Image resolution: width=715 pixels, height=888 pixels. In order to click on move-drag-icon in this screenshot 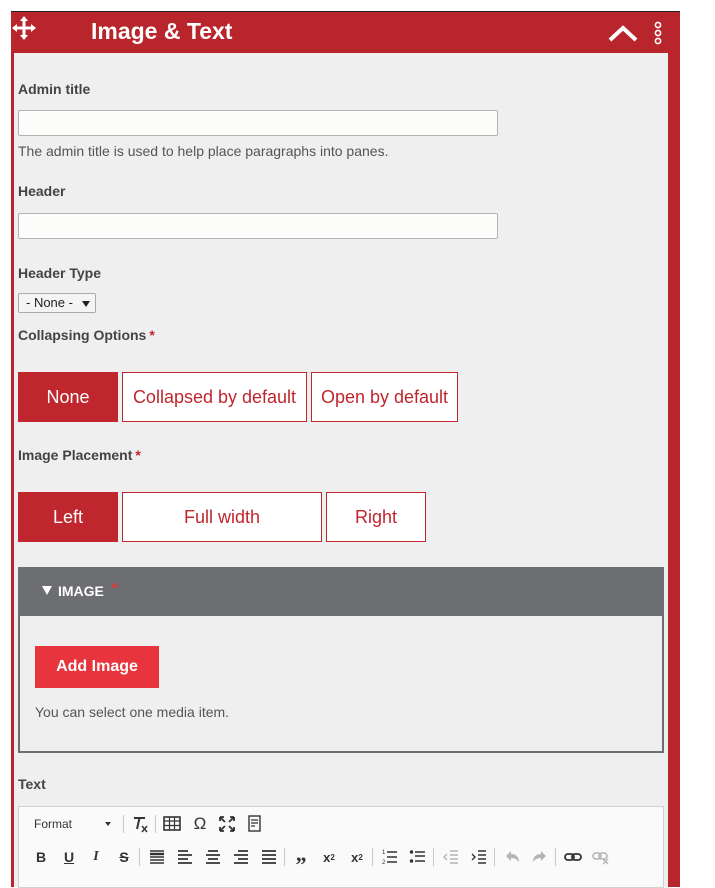, I will do `click(24, 28)`.